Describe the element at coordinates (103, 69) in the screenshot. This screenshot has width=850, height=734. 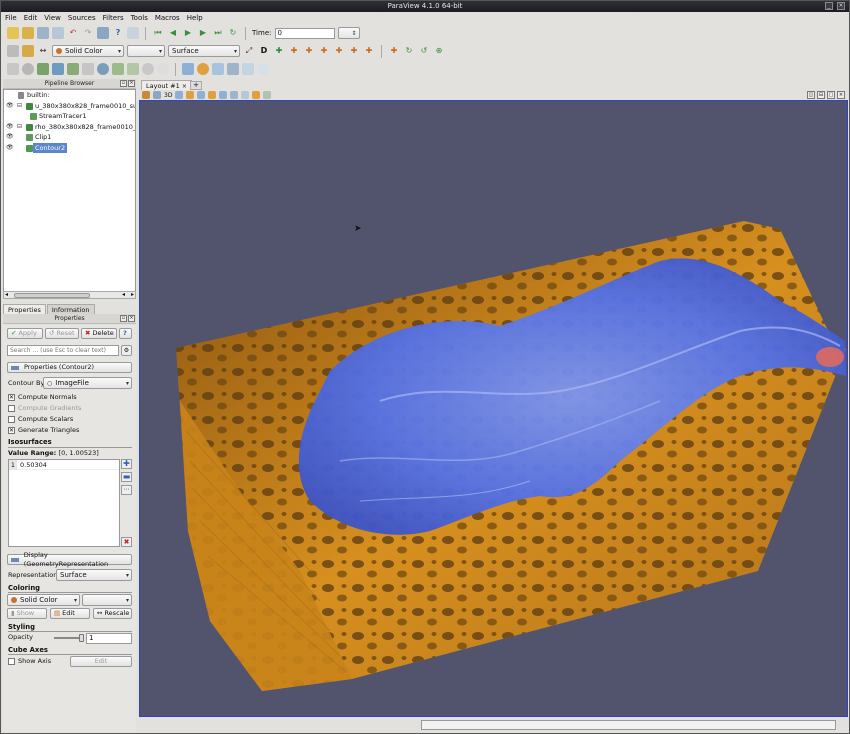
I see `glyph-icon` at that location.